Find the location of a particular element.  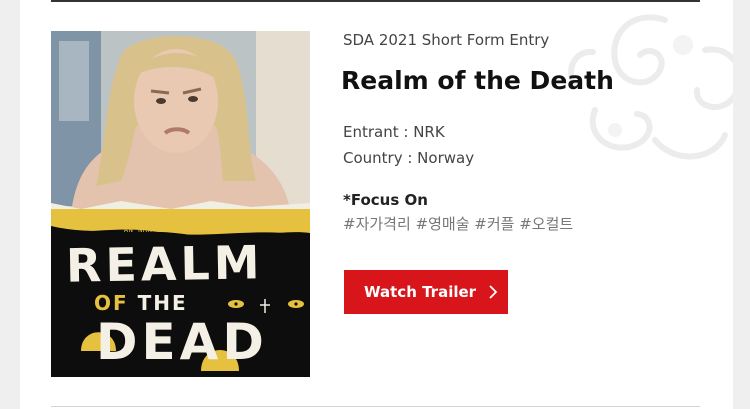

focus-label: *Focus On is located at coordinates (385, 200).